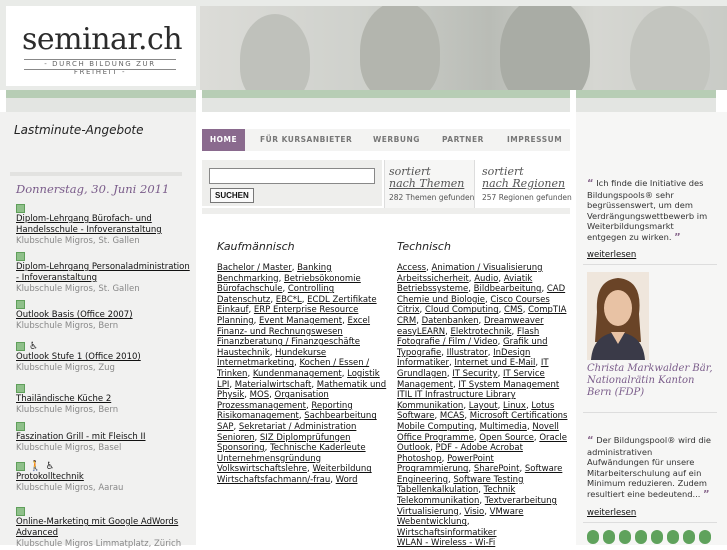 Image resolution: width=727 pixels, height=550 pixels. I want to click on category-link: SharePoint, so click(497, 469).